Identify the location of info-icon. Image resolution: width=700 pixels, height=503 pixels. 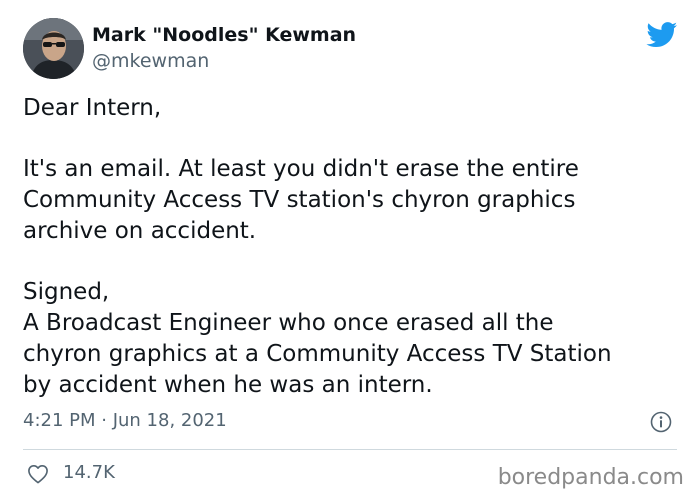
(661, 422).